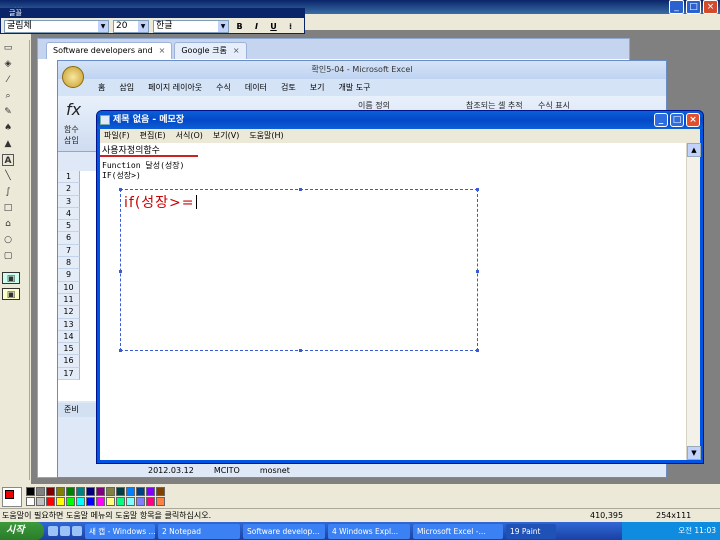  What do you see at coordinates (8, 112) in the screenshot?
I see `pencil-tool-icon: ✎` at bounding box center [8, 112].